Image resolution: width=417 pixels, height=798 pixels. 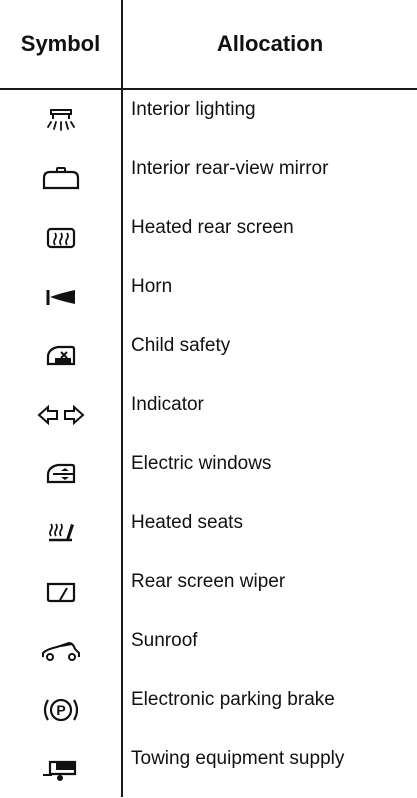 I want to click on table-row: Electric windows, so click(x=208, y=473).